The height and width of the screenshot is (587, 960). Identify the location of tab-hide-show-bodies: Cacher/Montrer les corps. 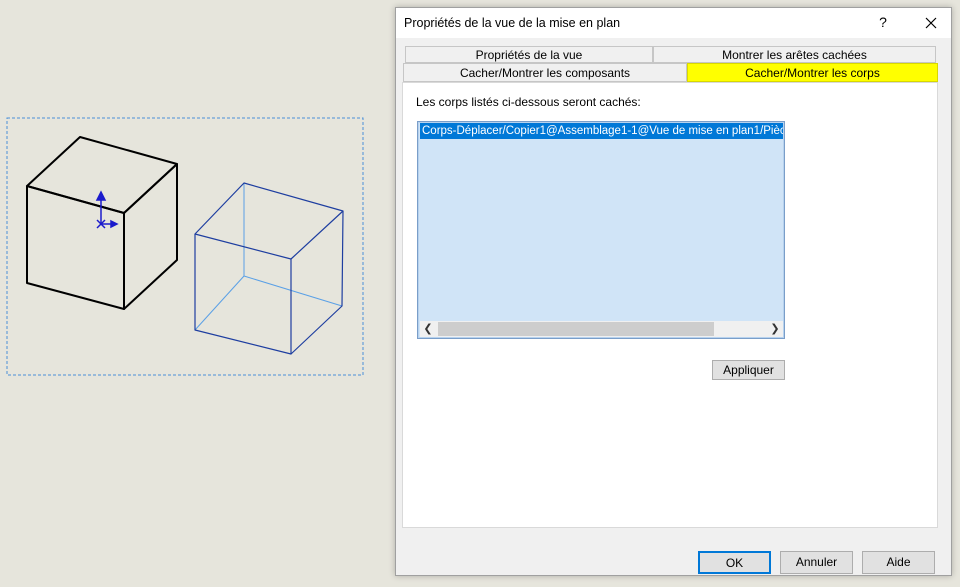
(812, 72).